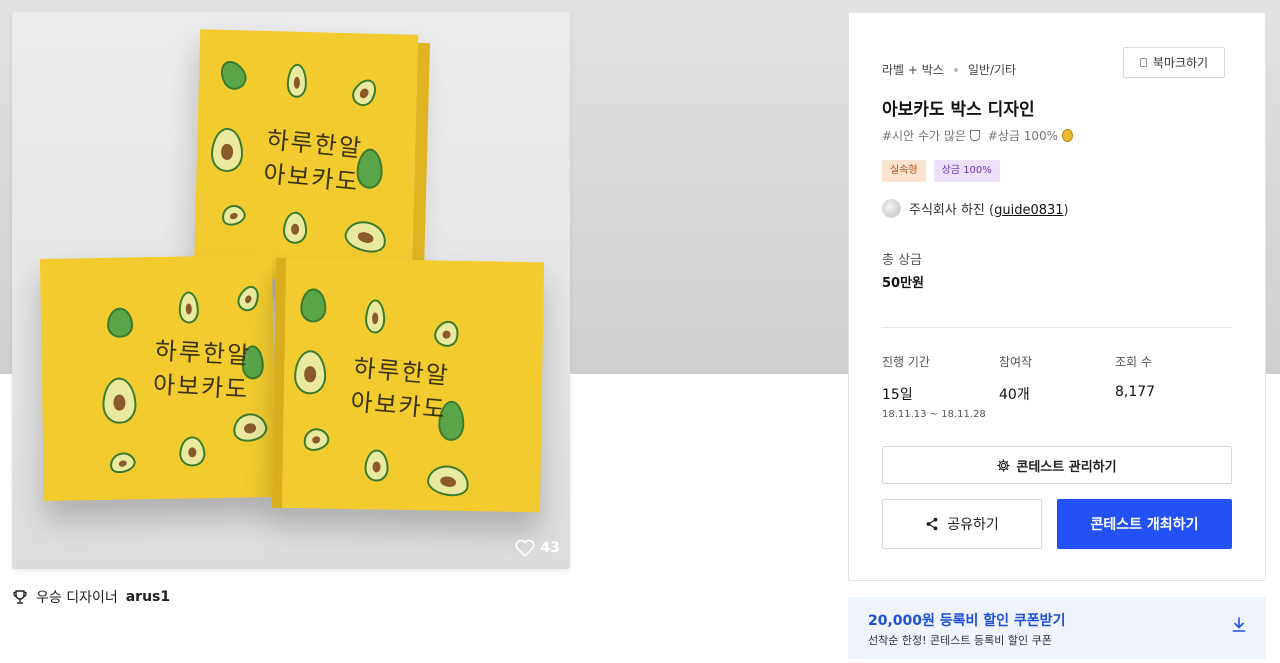 The height and width of the screenshot is (663, 1280). Describe the element at coordinates (902, 260) in the screenshot. I see `prize-label: 총 상금` at that location.